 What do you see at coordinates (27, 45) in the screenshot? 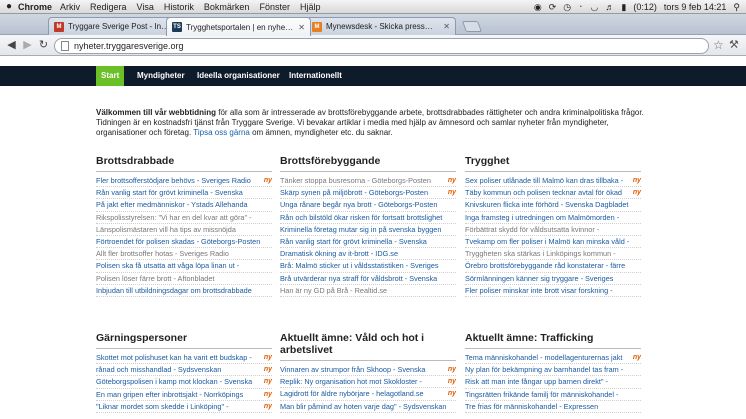
I see `forward-arrow-icon: ▶` at bounding box center [27, 45].